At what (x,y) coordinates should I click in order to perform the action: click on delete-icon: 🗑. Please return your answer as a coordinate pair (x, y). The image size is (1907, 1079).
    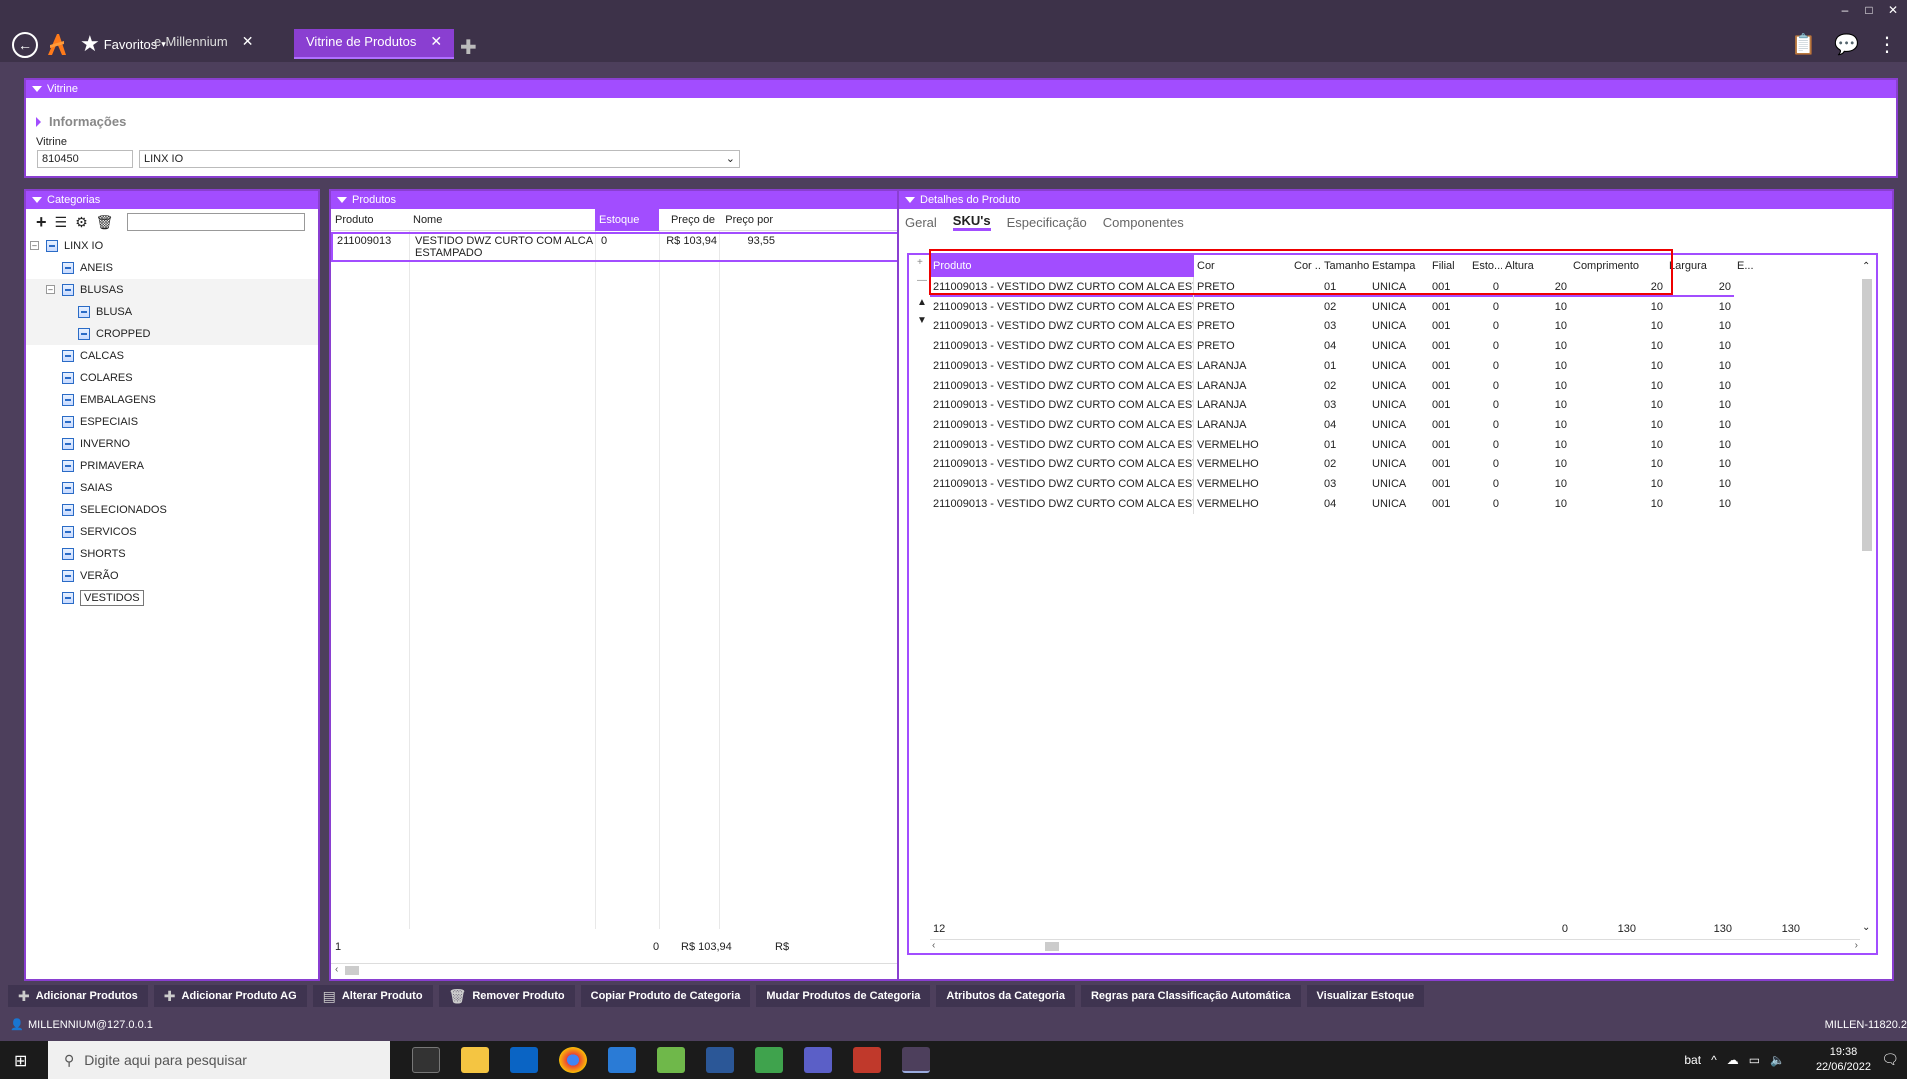
    Looking at the image, I should click on (105, 222).